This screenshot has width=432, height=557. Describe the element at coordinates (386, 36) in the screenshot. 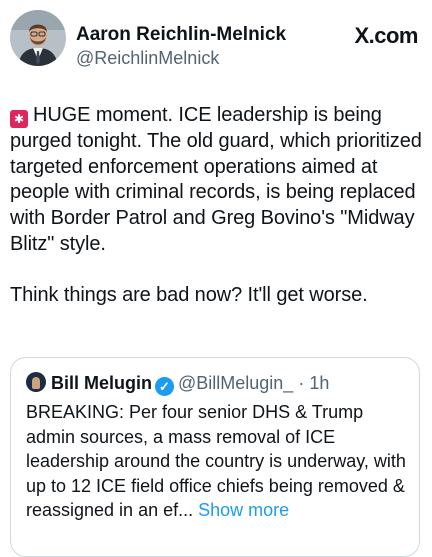

I see `x-logo: X.com` at that location.